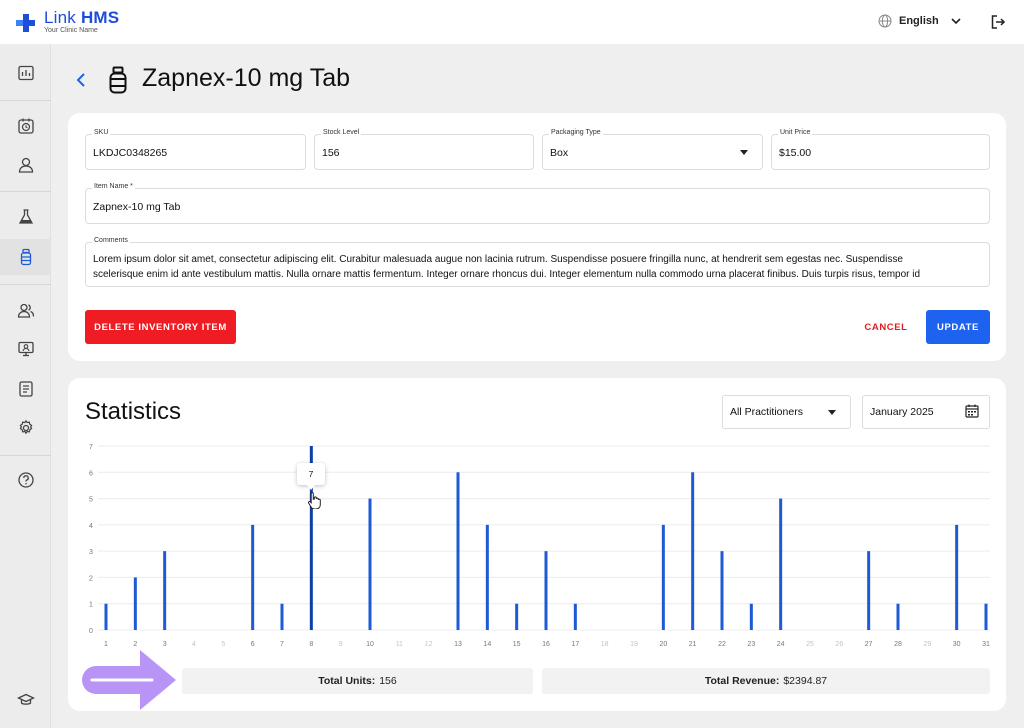 The width and height of the screenshot is (1024, 728). Describe the element at coordinates (559, 153) in the screenshot. I see `packaging-type-value: Box` at that location.